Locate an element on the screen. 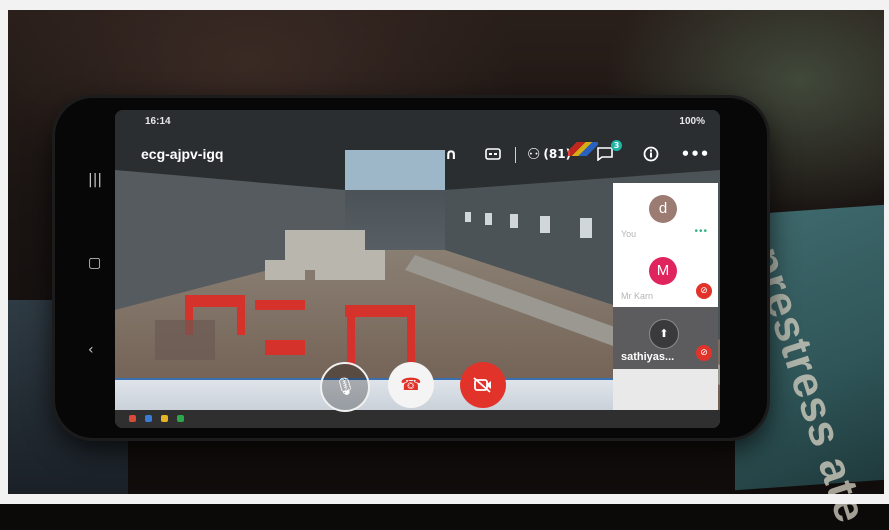 This screenshot has height=530, width=889. chat-icon-glyph is located at coordinates (605, 154).